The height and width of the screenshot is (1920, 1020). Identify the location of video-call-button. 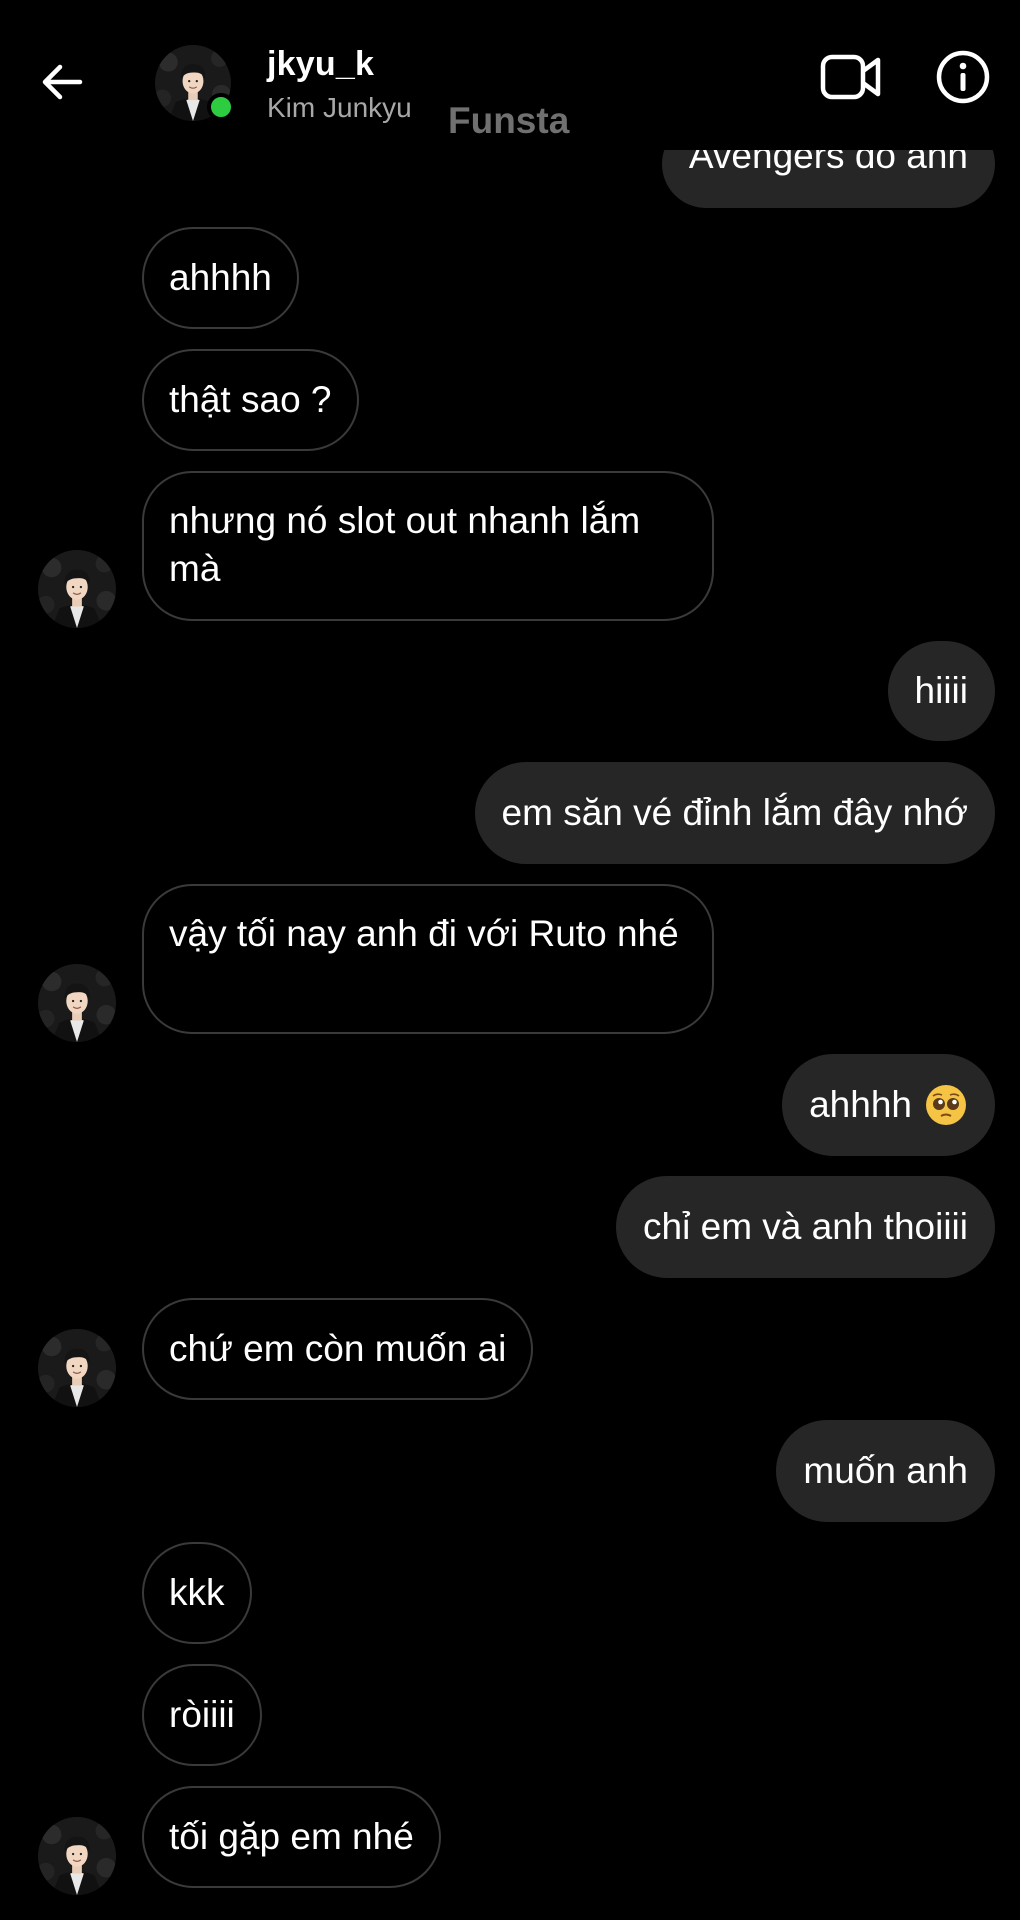
(851, 77).